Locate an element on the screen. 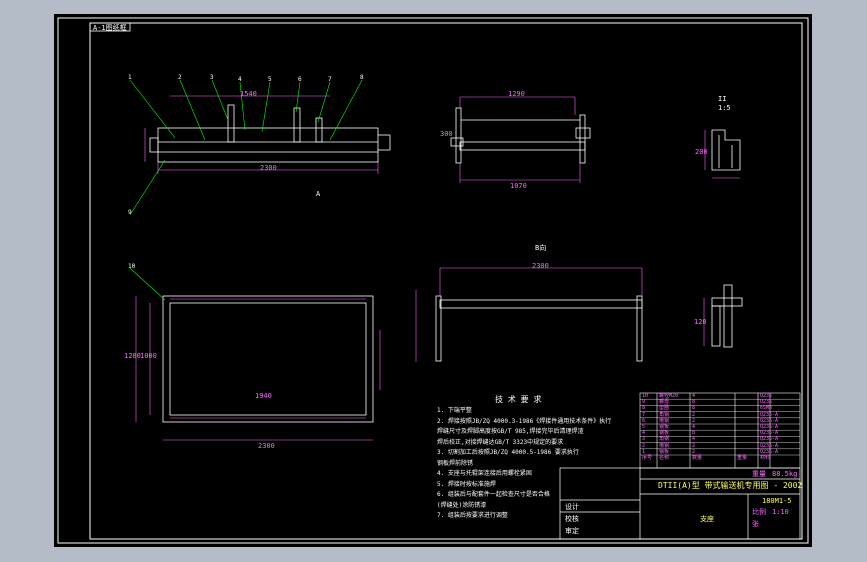  dim-detail-w: 200 is located at coordinates (701, 152).